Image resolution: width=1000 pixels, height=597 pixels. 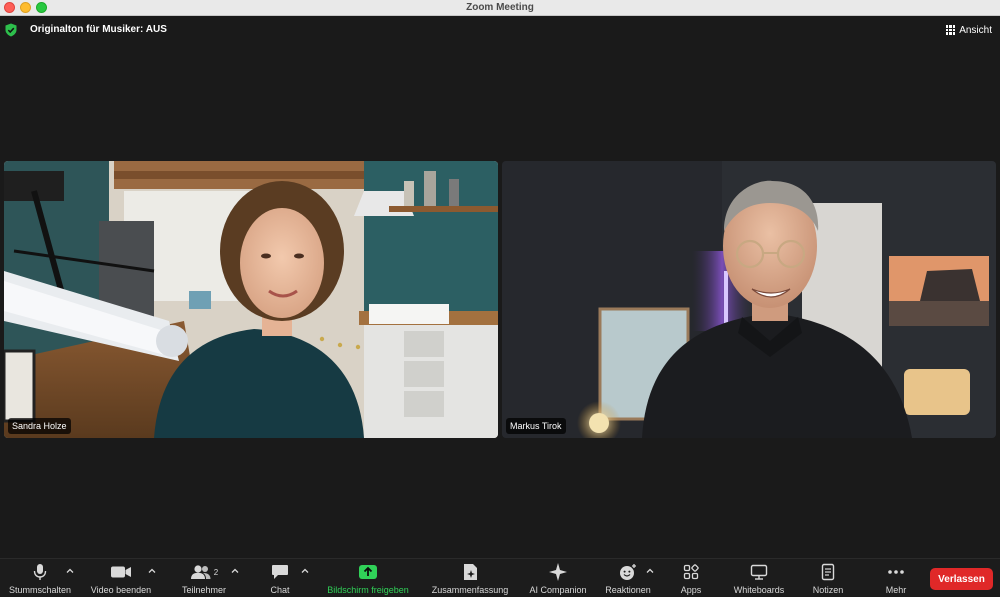 What do you see at coordinates (951, 30) in the screenshot?
I see `grid-view-icon` at bounding box center [951, 30].